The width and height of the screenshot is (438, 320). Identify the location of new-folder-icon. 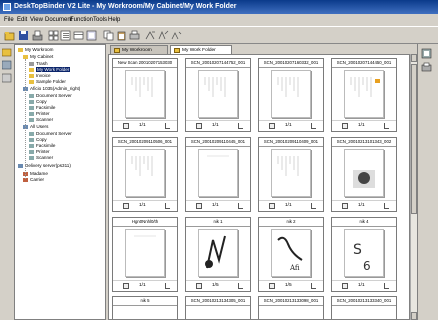
(9, 35).